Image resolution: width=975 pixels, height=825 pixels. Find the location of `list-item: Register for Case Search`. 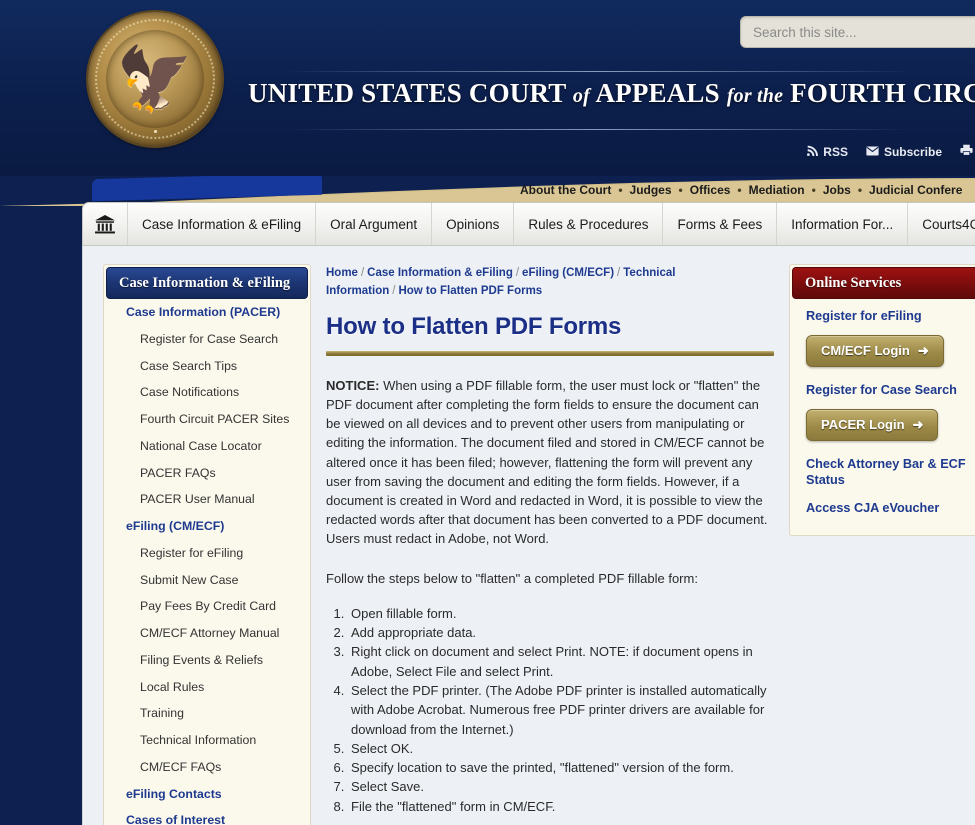

list-item: Register for Case Search is located at coordinates (207, 339).